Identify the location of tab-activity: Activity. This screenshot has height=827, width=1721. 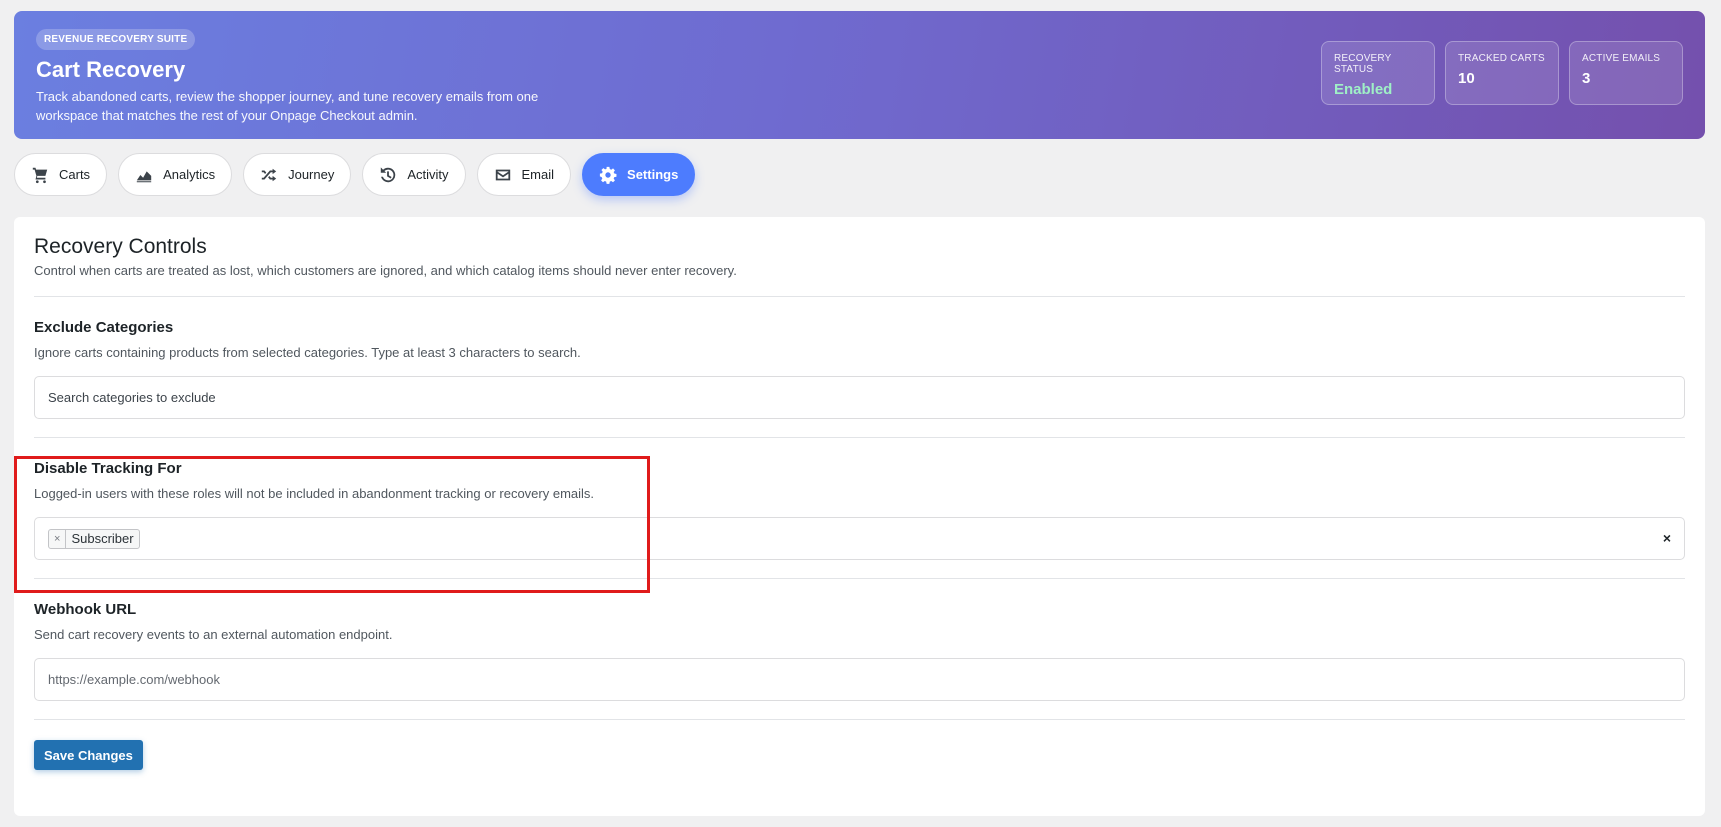
(414, 174).